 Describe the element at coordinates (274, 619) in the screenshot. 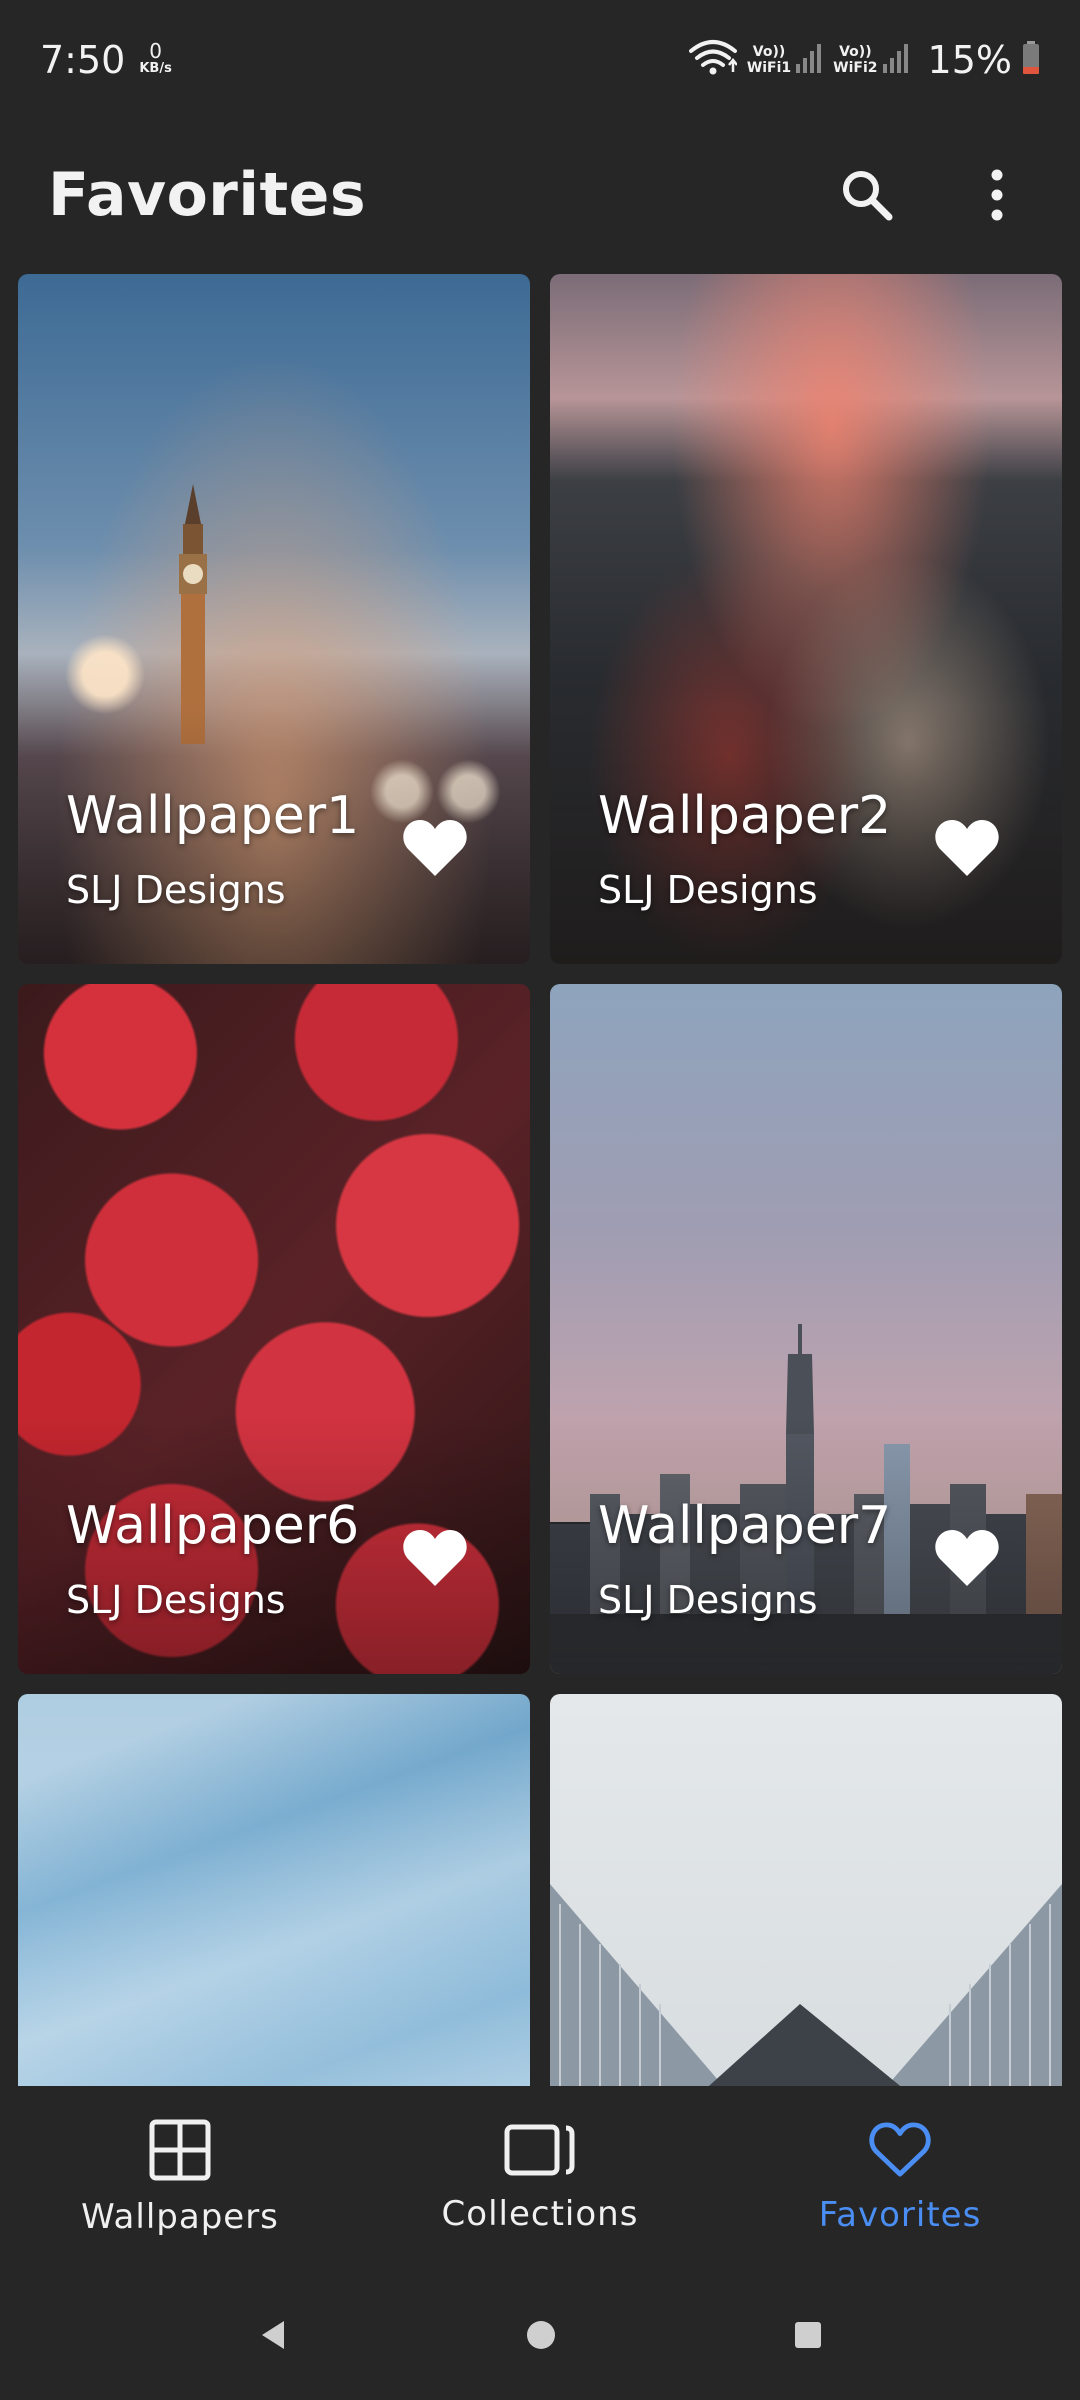

I see `wallpaper-card: Wallpaper1 SLJ Designs` at that location.